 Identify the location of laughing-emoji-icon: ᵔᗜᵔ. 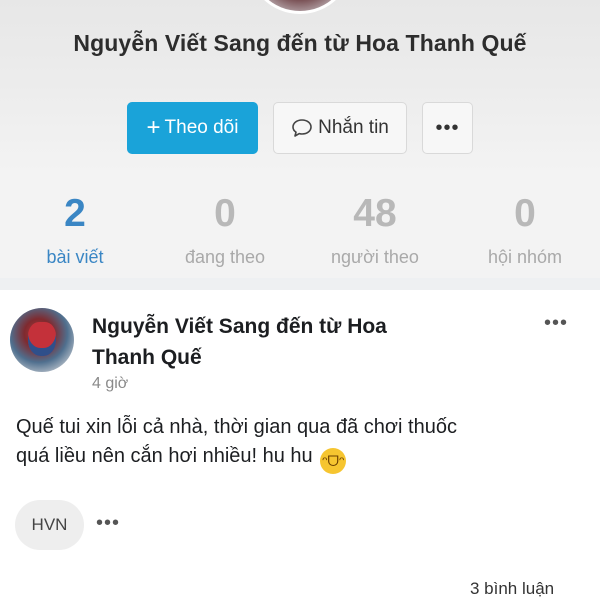
(333, 461).